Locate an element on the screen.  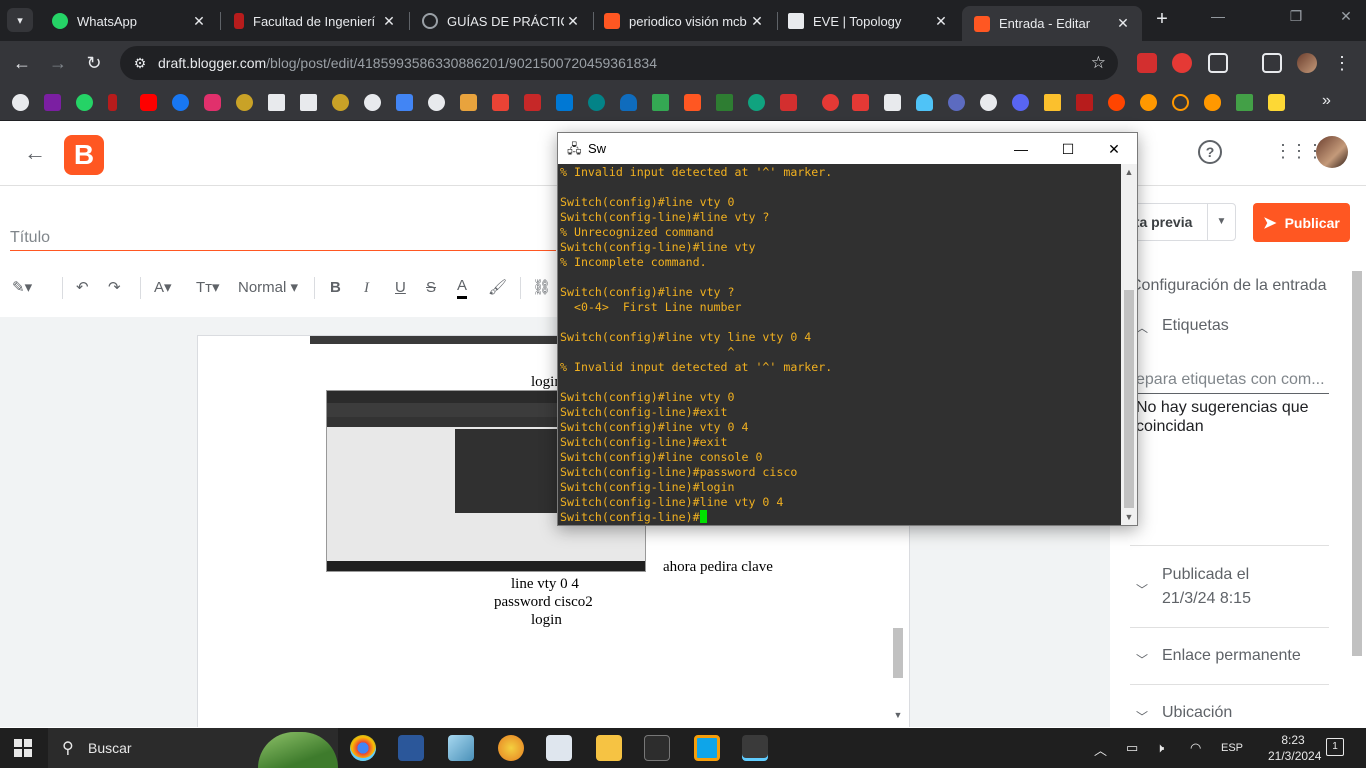
apps-grid-icon: ⋮⋮⋮ is located at coordinates (1299, 151).